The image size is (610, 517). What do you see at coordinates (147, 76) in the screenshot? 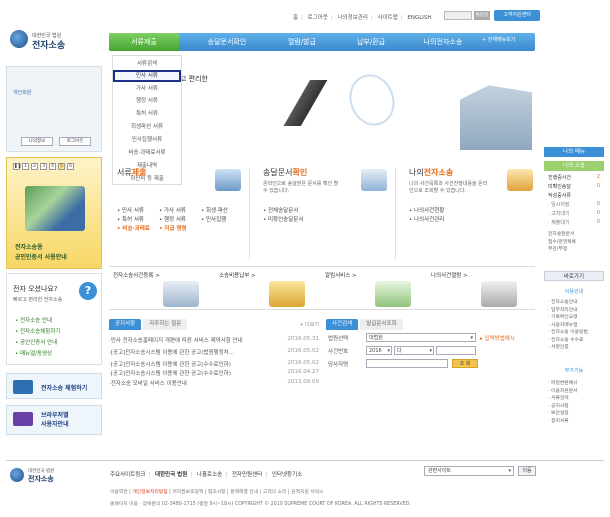
I see `dropdown-item-selected: 민사 서류` at bounding box center [147, 76].